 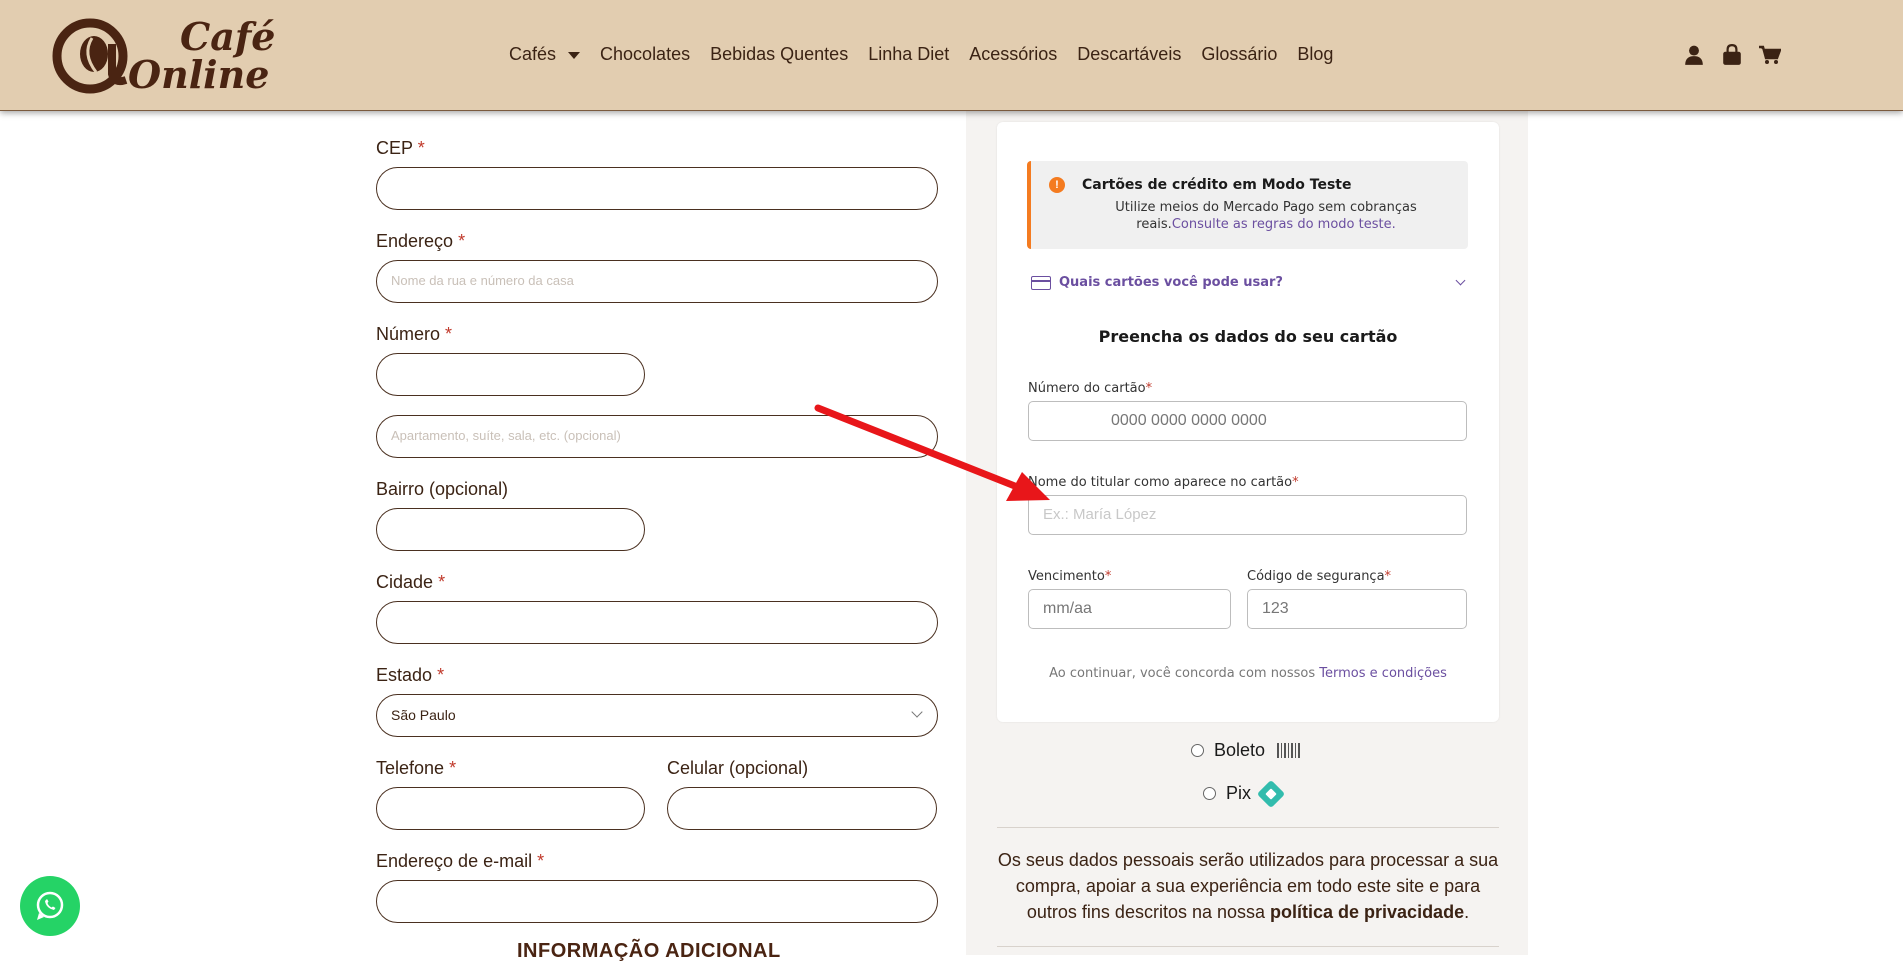 I want to click on state-select: São Paulo, so click(x=657, y=715).